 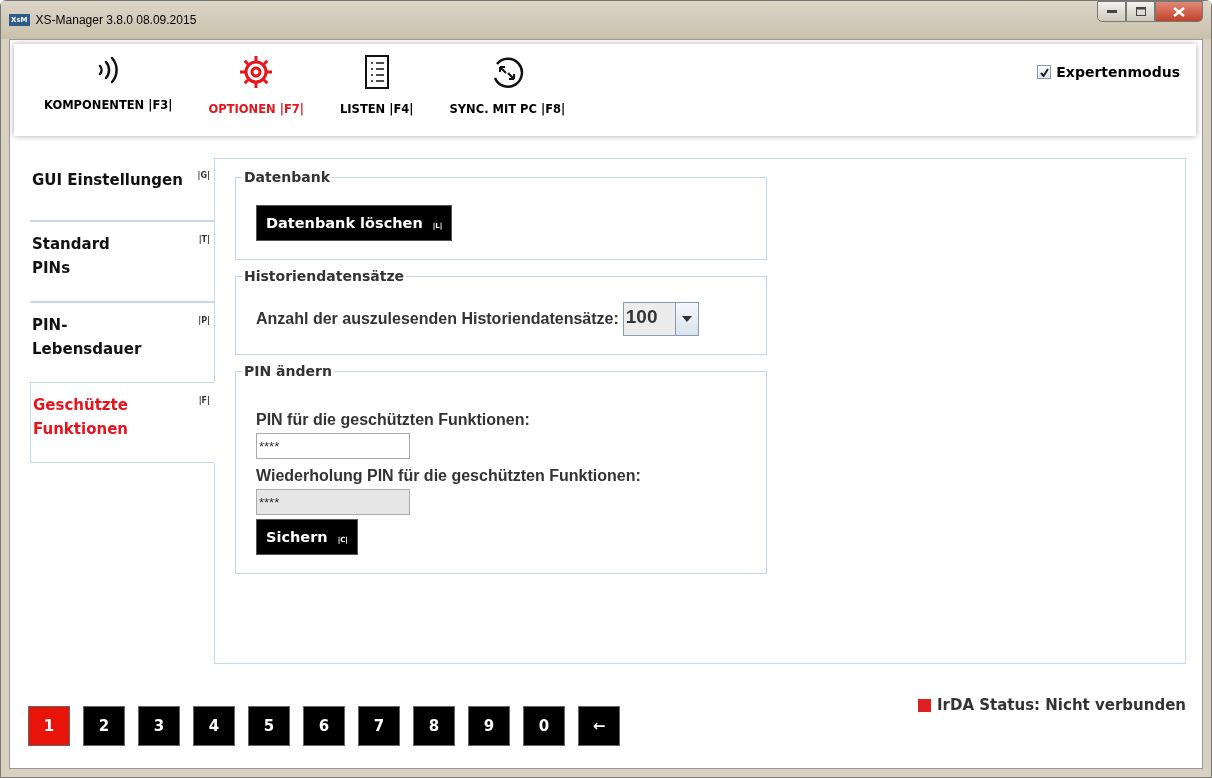 I want to click on toolbar-tab: KOMPONENTEN |F3|, so click(x=108, y=78).